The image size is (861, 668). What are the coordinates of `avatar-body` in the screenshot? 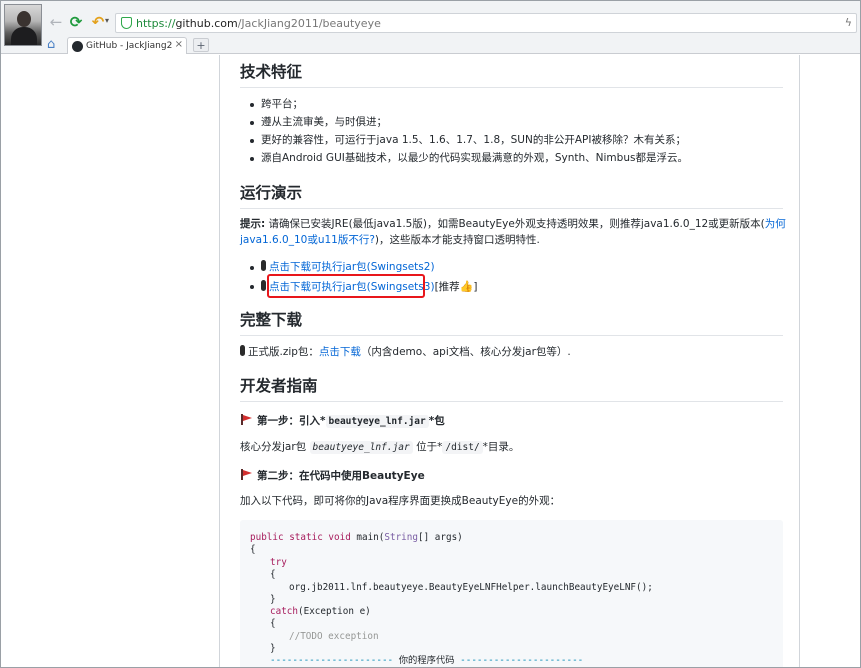 It's located at (24, 36).